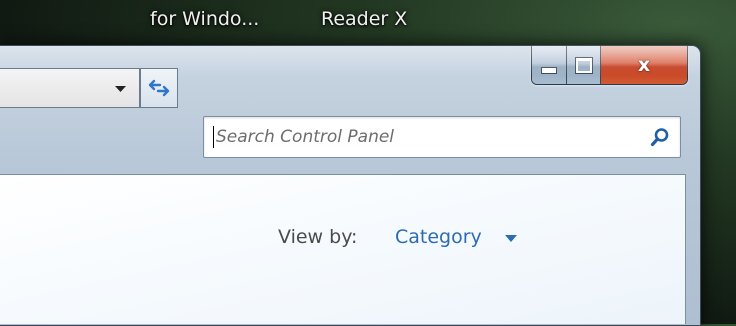 The width and height of the screenshot is (736, 326). I want to click on caption-buttons: x, so click(609, 65).